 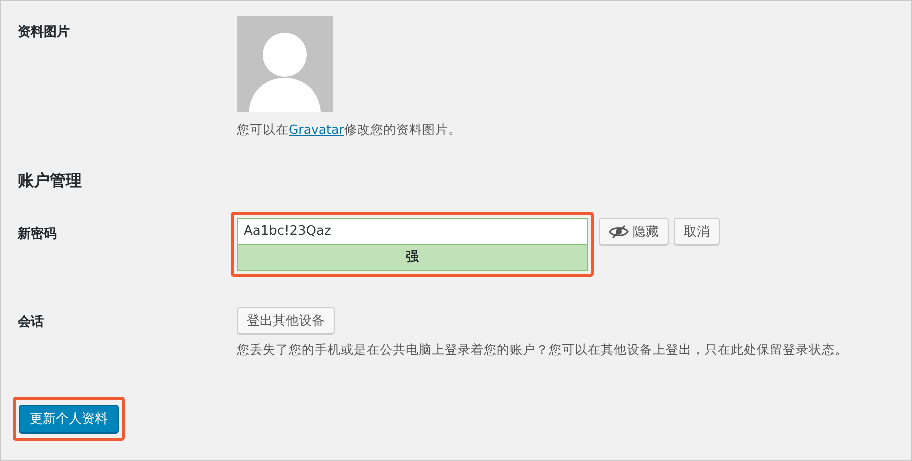 I want to click on description-text: 您可以在Gravatar修改您的资料图片。, so click(x=349, y=130).